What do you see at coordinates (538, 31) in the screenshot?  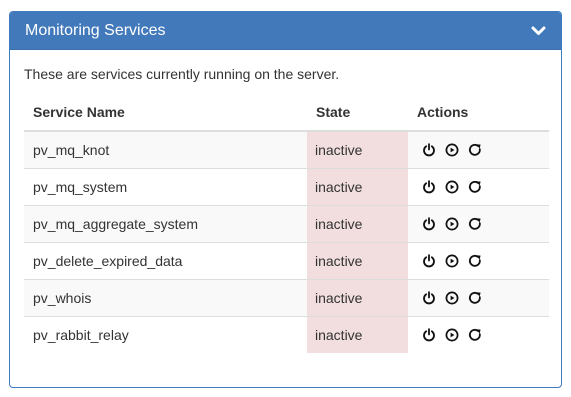 I see `chevron-down-icon` at bounding box center [538, 31].